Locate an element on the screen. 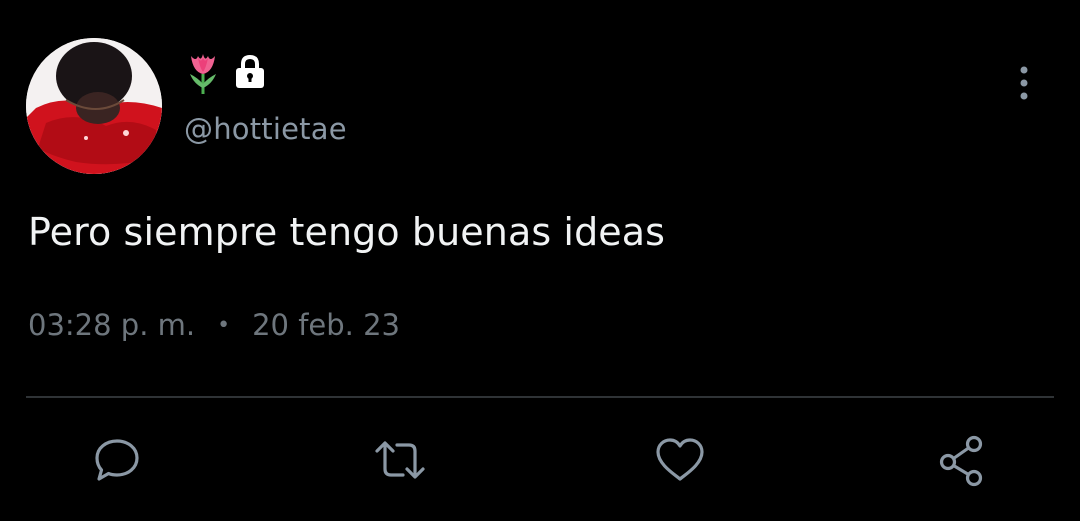  more-vertical-icon is located at coordinates (1024, 83).